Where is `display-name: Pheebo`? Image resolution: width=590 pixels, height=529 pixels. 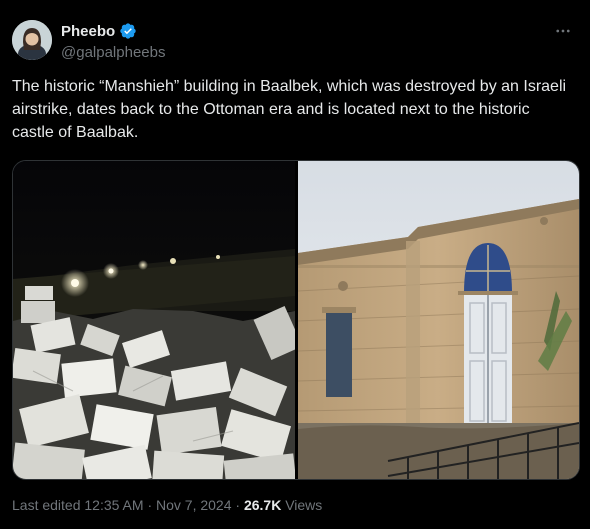 display-name: Pheebo is located at coordinates (88, 31).